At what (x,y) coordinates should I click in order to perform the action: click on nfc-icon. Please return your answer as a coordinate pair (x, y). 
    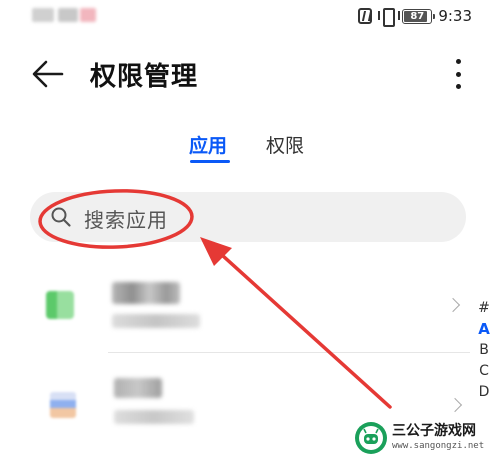
    Looking at the image, I should click on (365, 16).